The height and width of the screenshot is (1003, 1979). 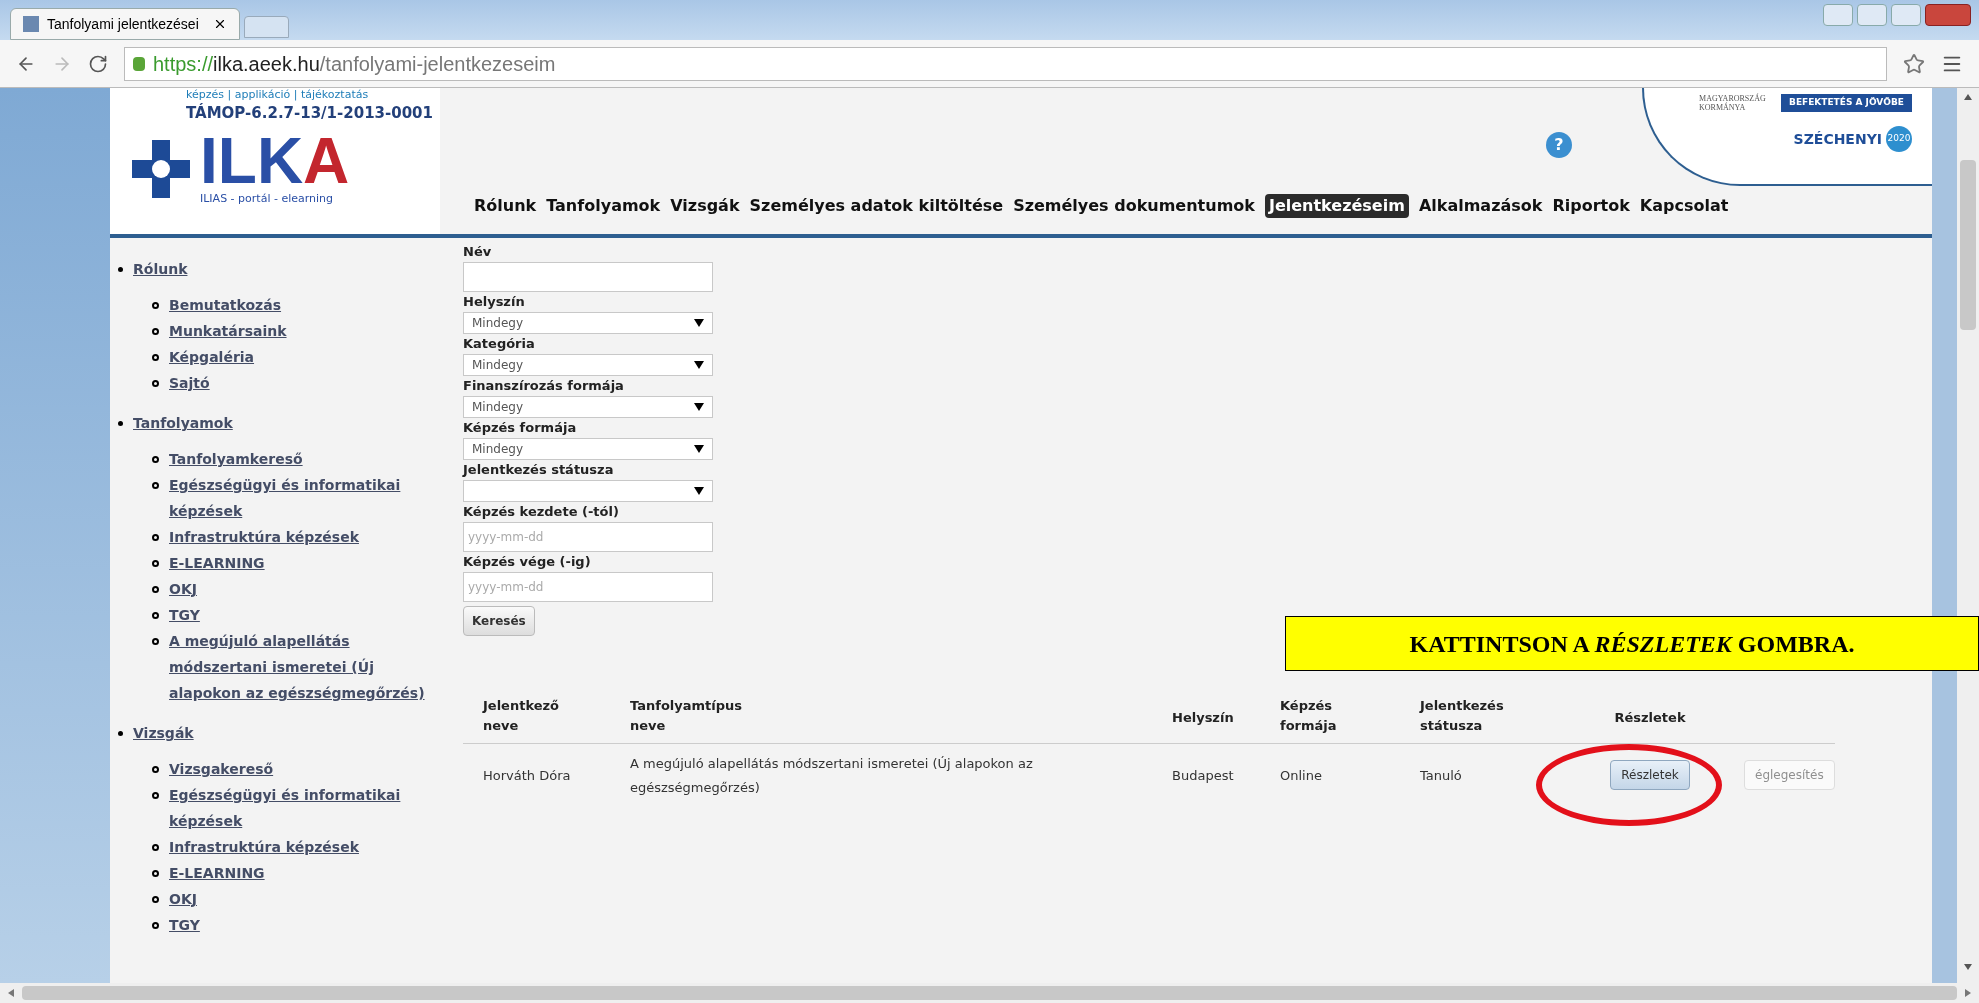 I want to click on nav-link: Jelentkezéseim, so click(x=1336, y=206).